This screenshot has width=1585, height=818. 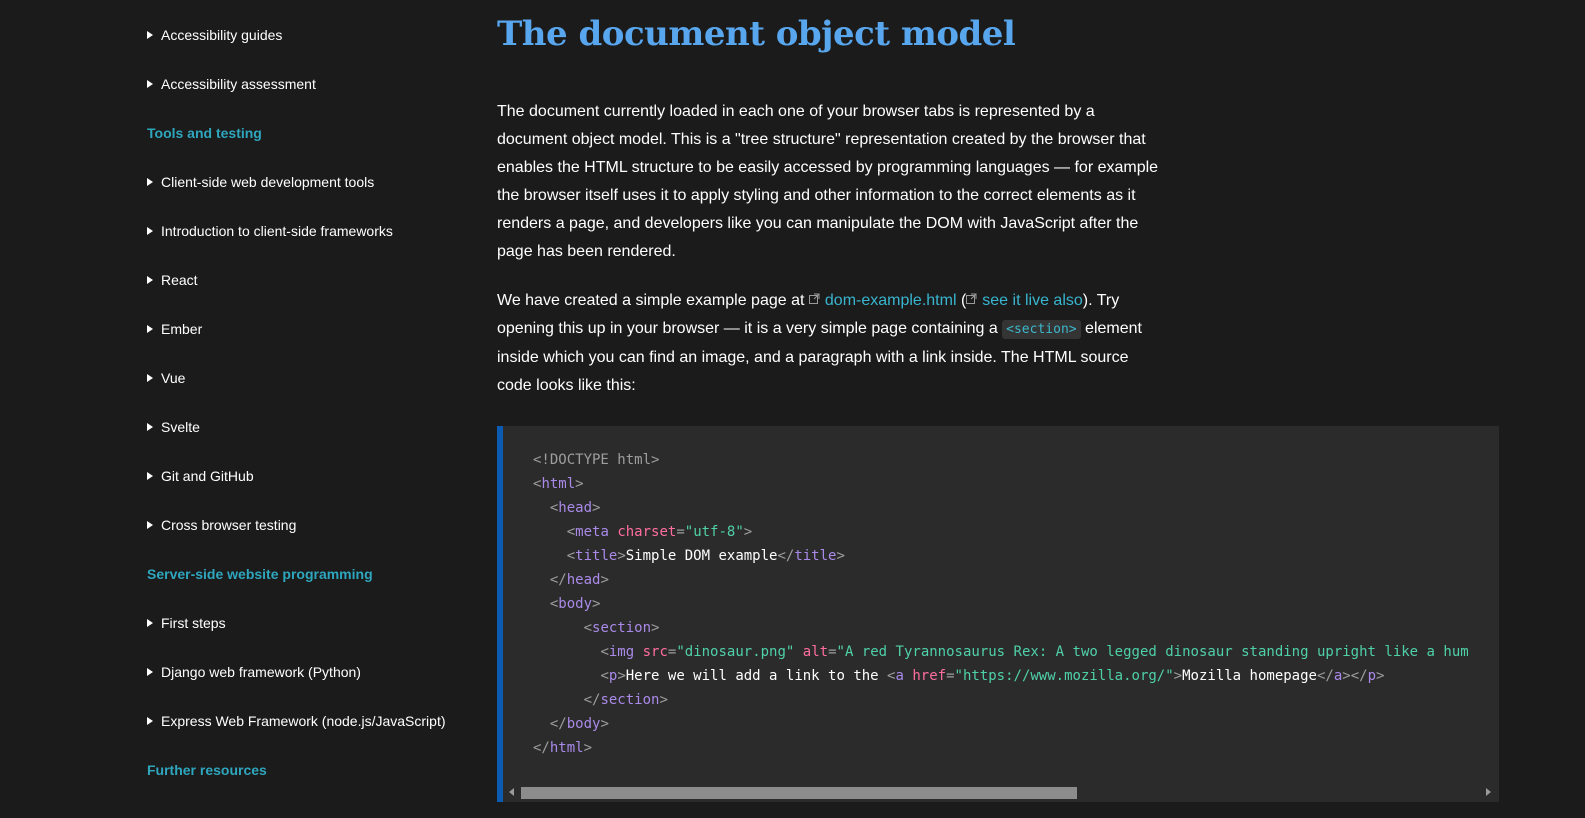 I want to click on sidebar-item-client-side-tools: Client-side web development tools, so click(x=260, y=182).